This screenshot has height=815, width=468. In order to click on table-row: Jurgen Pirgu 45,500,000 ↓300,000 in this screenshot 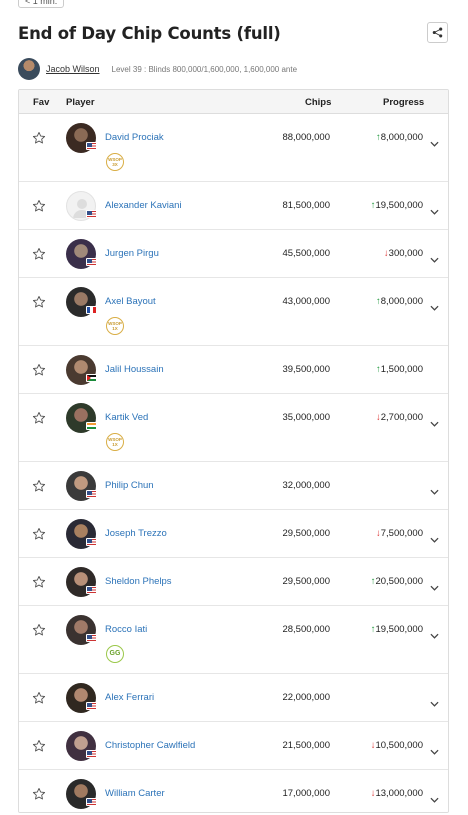, I will do `click(233, 254)`.